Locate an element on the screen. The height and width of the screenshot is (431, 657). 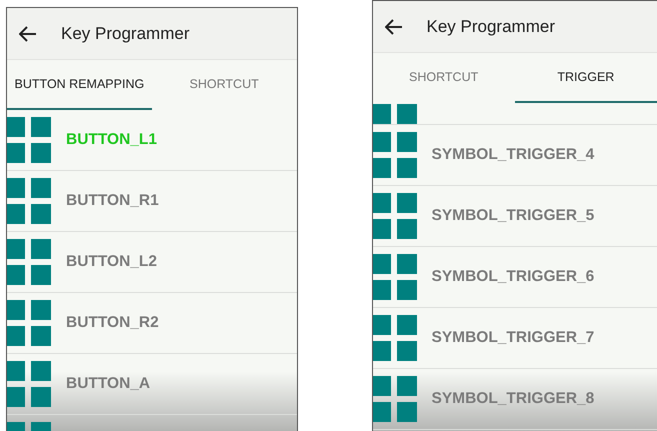
list-item: BUTTON_A is located at coordinates (151, 384).